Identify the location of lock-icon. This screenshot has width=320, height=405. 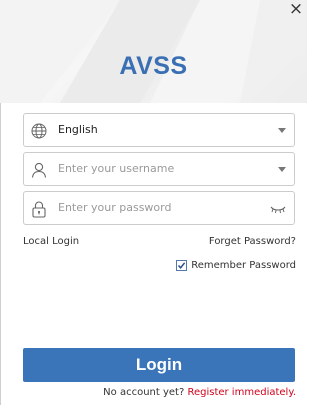
(39, 209).